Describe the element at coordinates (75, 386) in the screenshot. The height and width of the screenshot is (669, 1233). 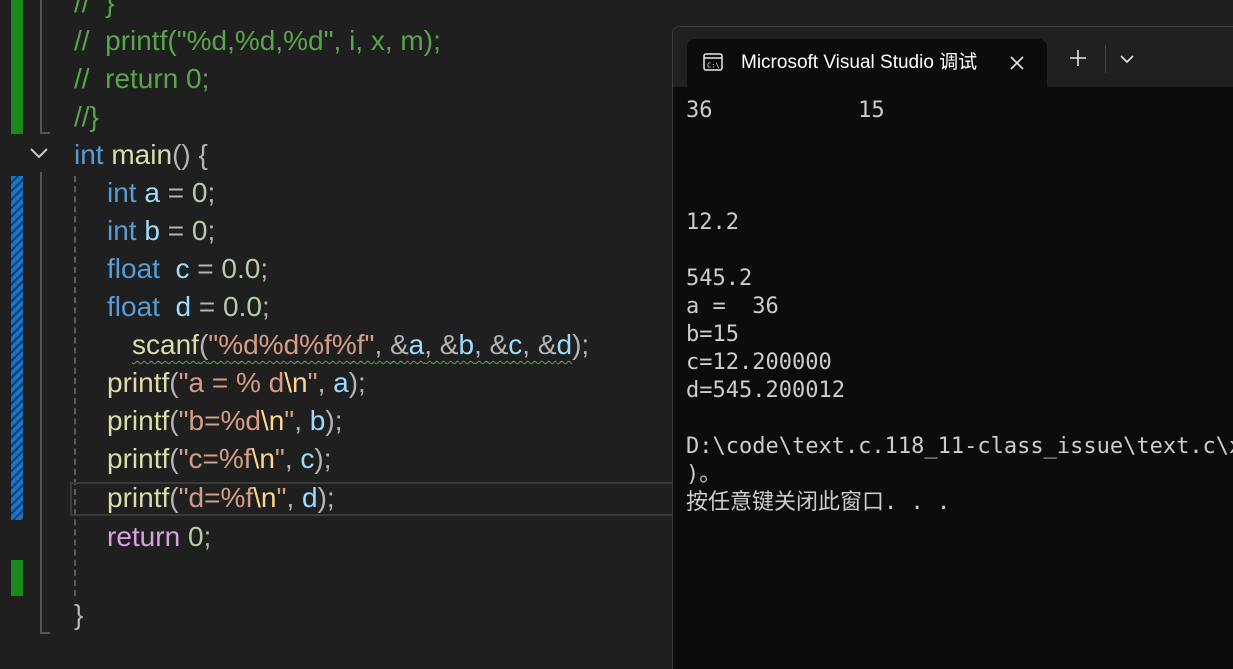
I see `indent-guide` at that location.